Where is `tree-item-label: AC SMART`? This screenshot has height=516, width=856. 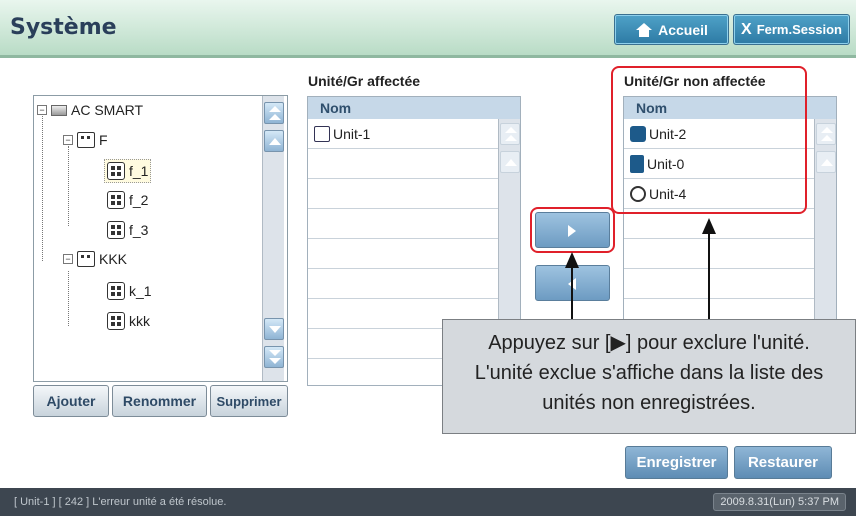 tree-item-label: AC SMART is located at coordinates (107, 110).